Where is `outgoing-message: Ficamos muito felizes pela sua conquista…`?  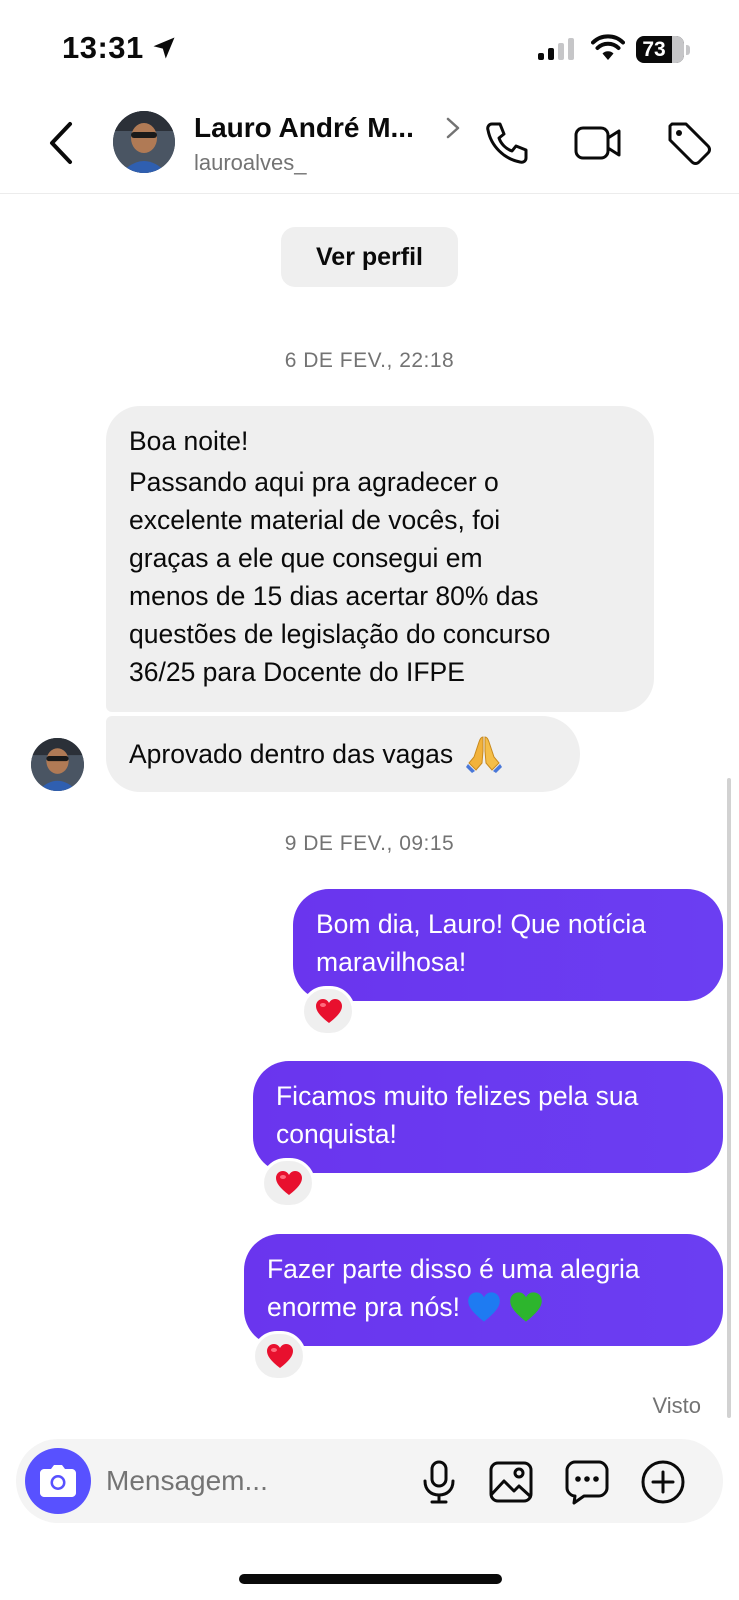
outgoing-message: Ficamos muito felizes pela sua conquista… is located at coordinates (488, 1117).